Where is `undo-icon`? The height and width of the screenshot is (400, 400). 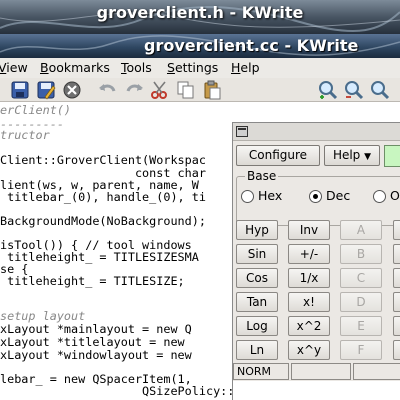
undo-icon is located at coordinates (108, 90).